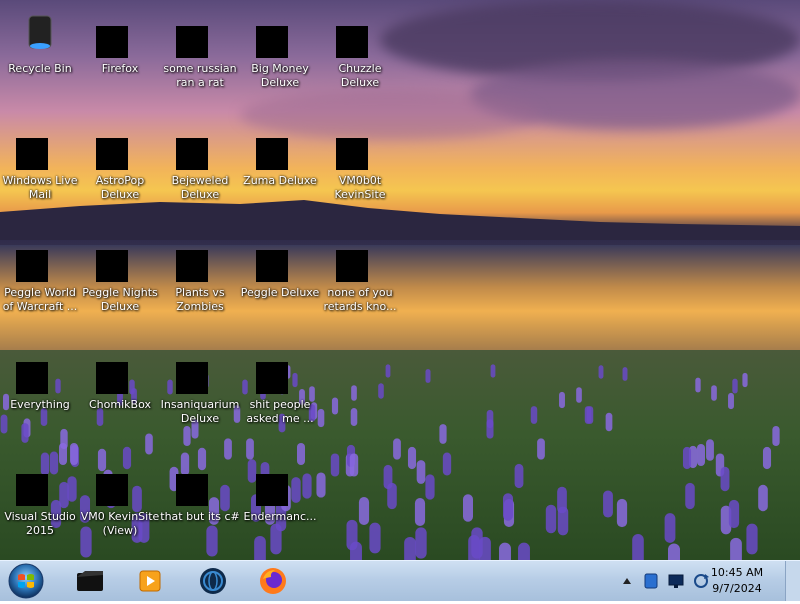 This screenshot has height=604, width=800. Describe the element at coordinates (676, 581) in the screenshot. I see `tray-monitor-icon` at that location.